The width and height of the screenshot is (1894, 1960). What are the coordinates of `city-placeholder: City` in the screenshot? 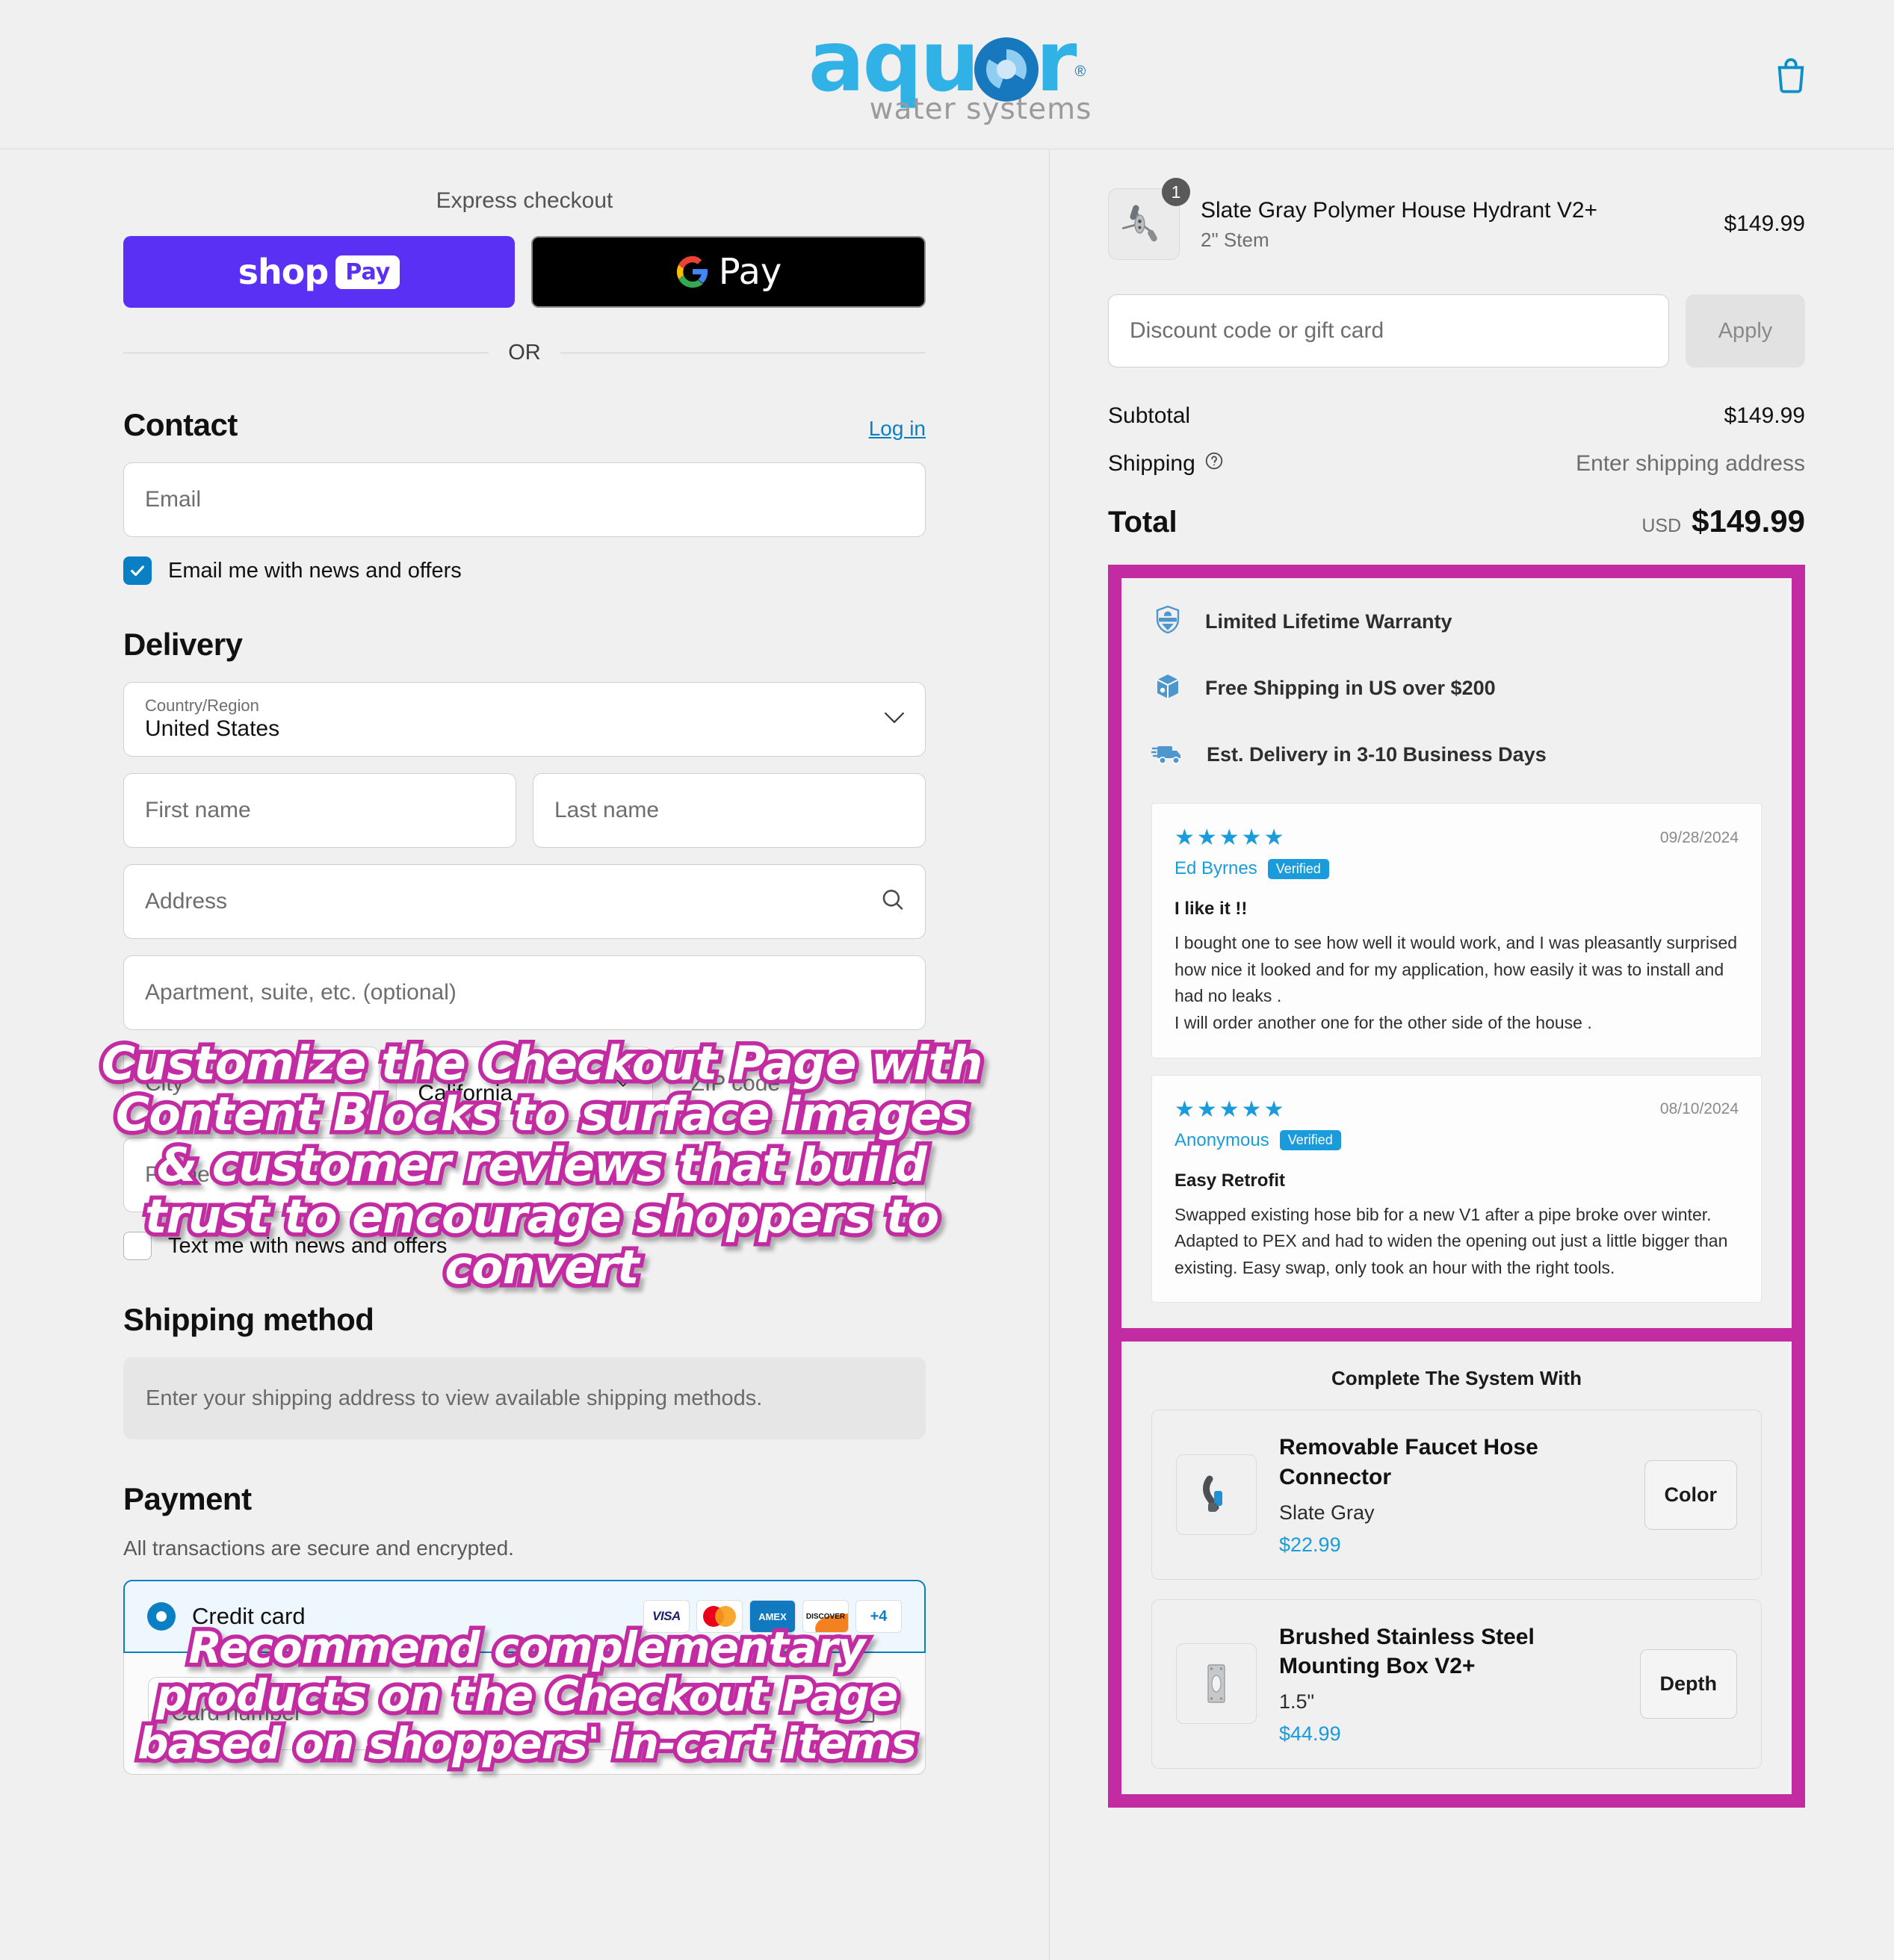 It's located at (164, 1083).